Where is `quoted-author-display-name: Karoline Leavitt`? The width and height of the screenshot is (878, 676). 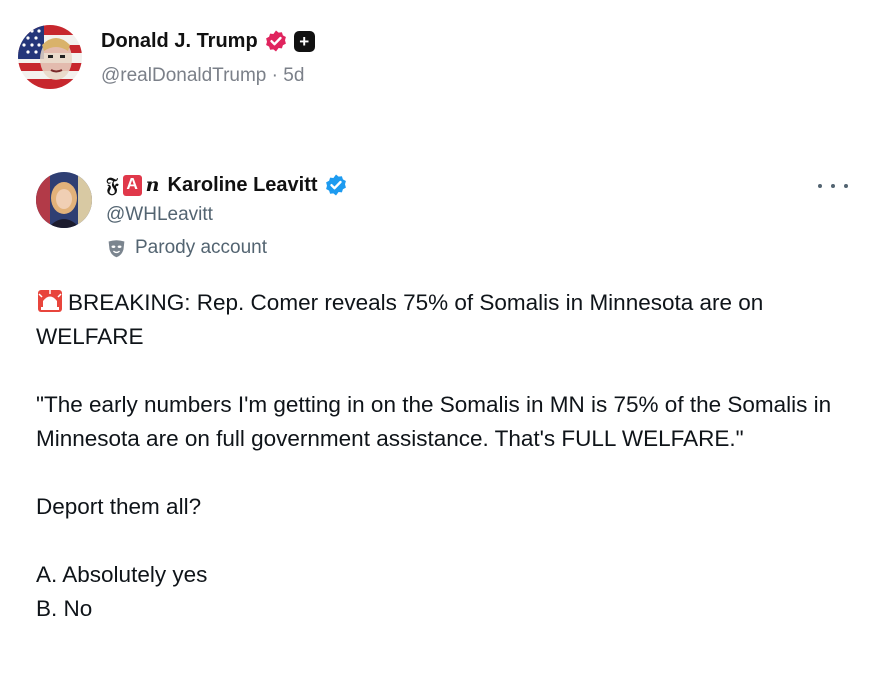
quoted-author-display-name: Karoline Leavitt is located at coordinates (243, 185).